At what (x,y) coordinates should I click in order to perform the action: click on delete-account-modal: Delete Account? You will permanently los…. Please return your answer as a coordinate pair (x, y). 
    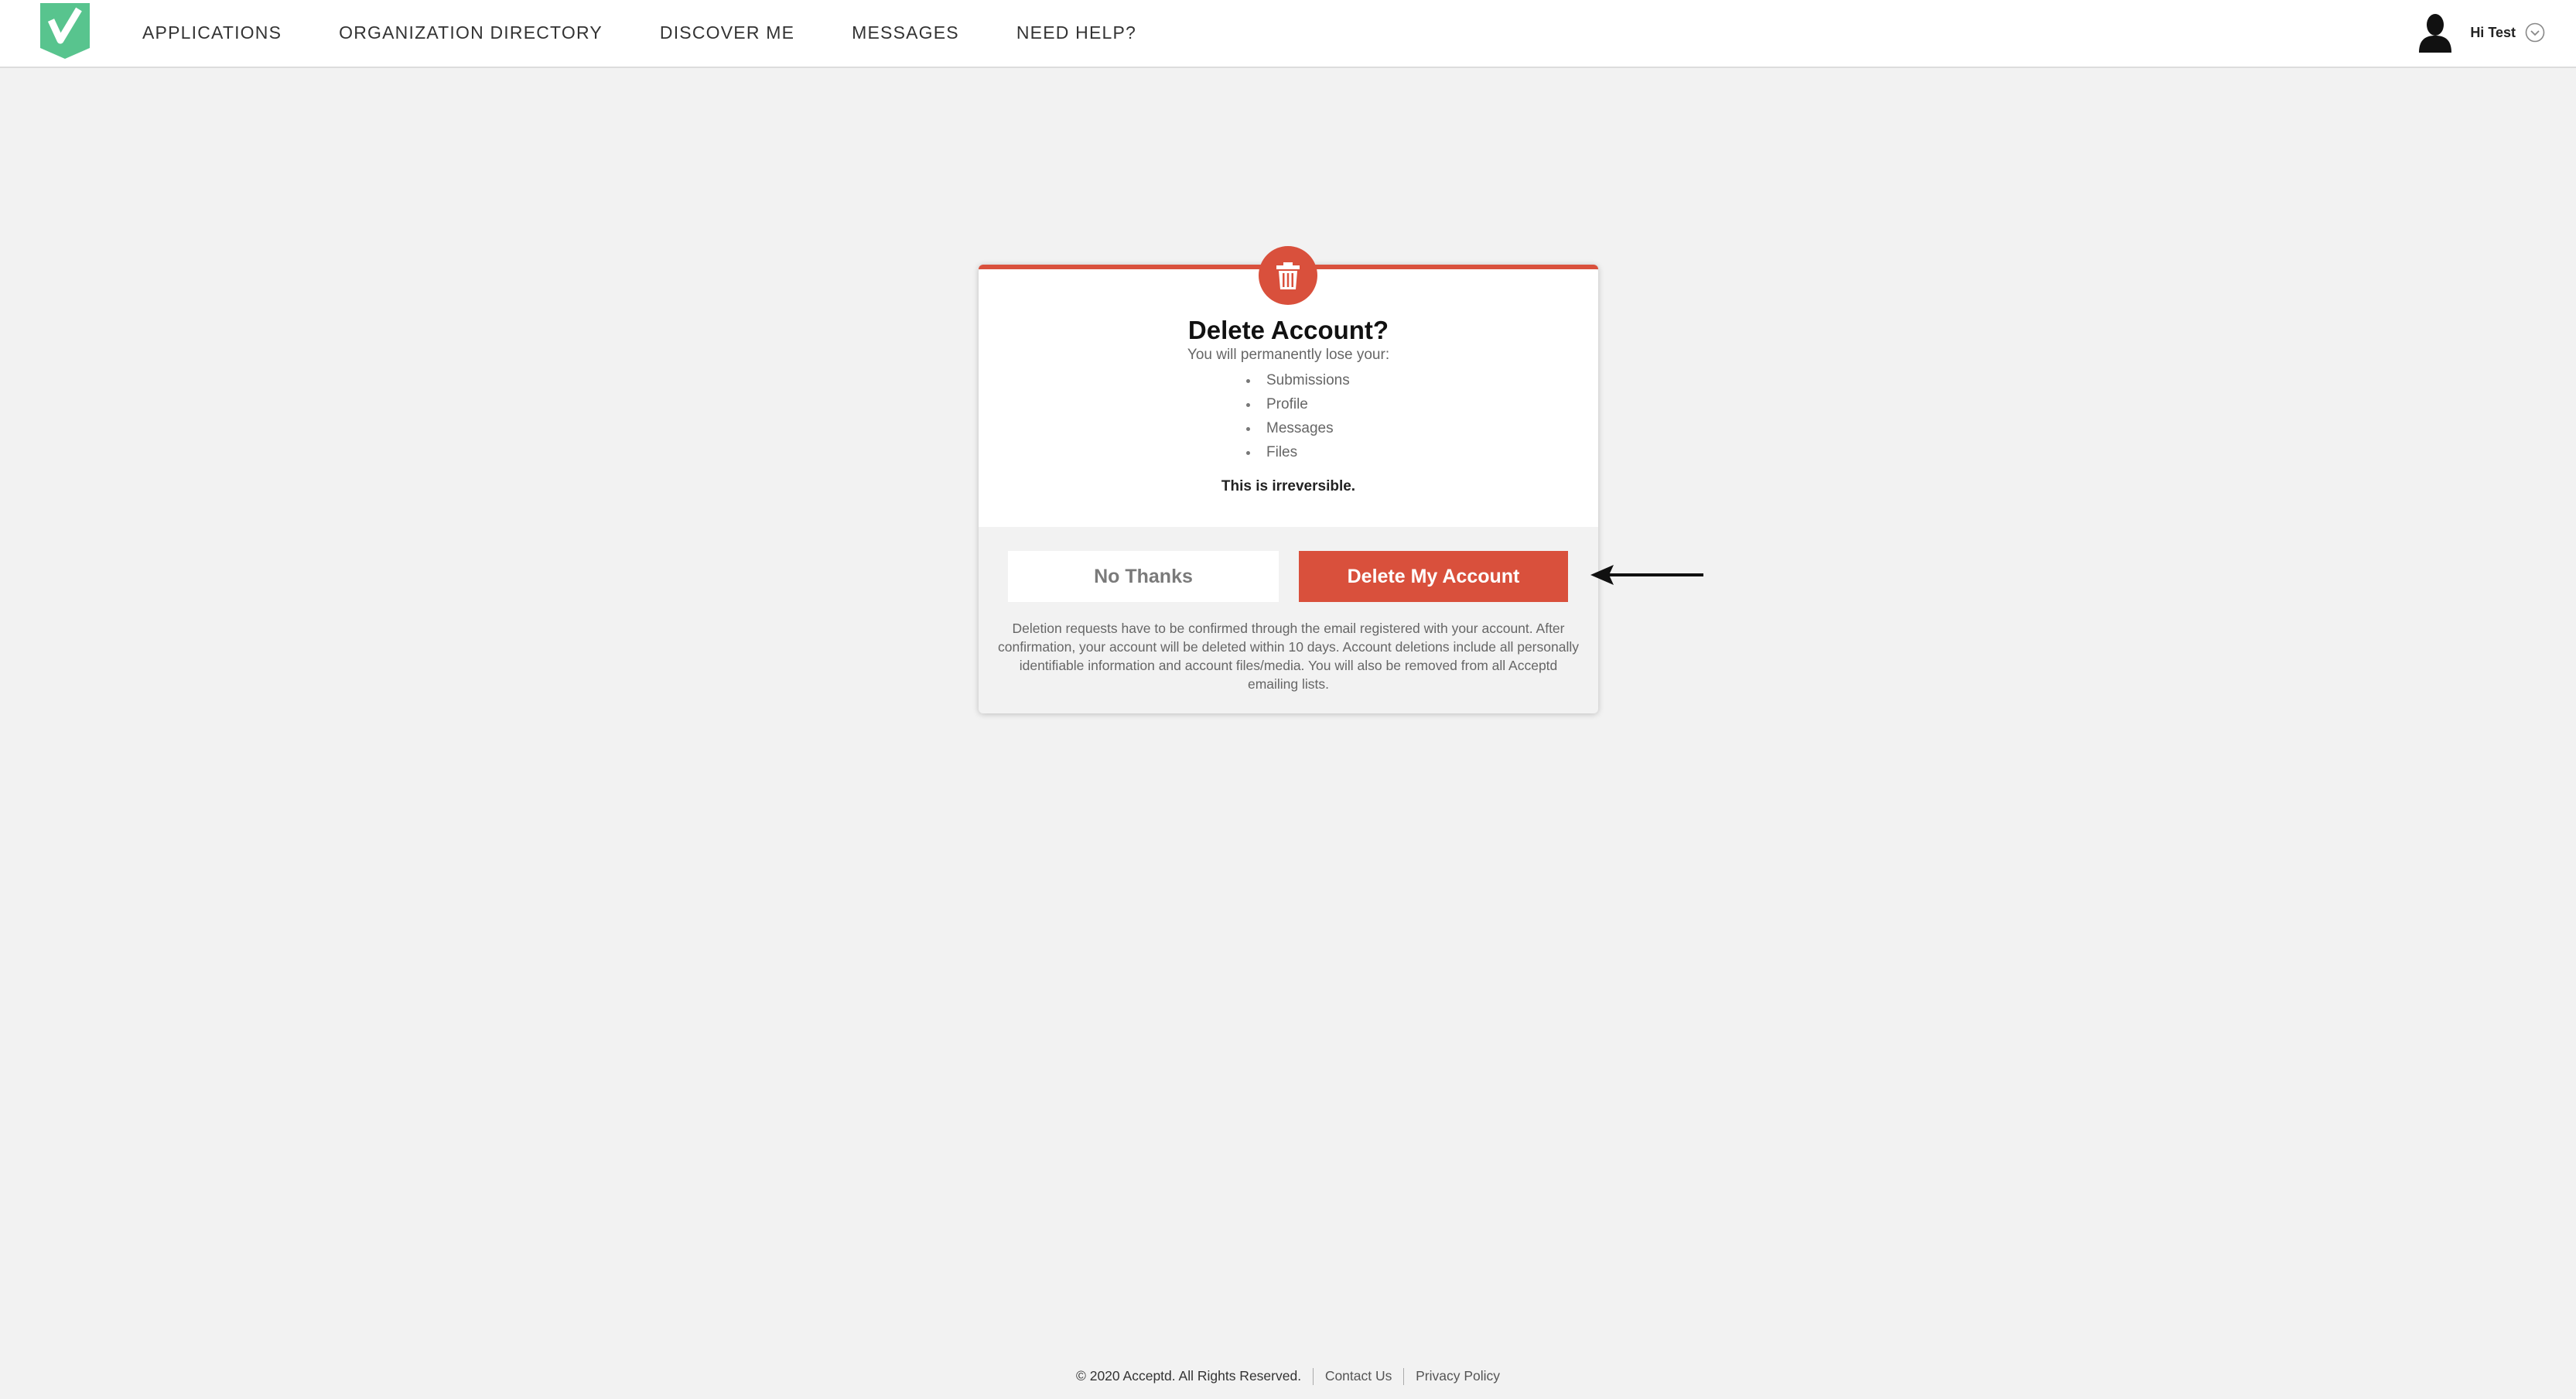
    Looking at the image, I should click on (1288, 479).